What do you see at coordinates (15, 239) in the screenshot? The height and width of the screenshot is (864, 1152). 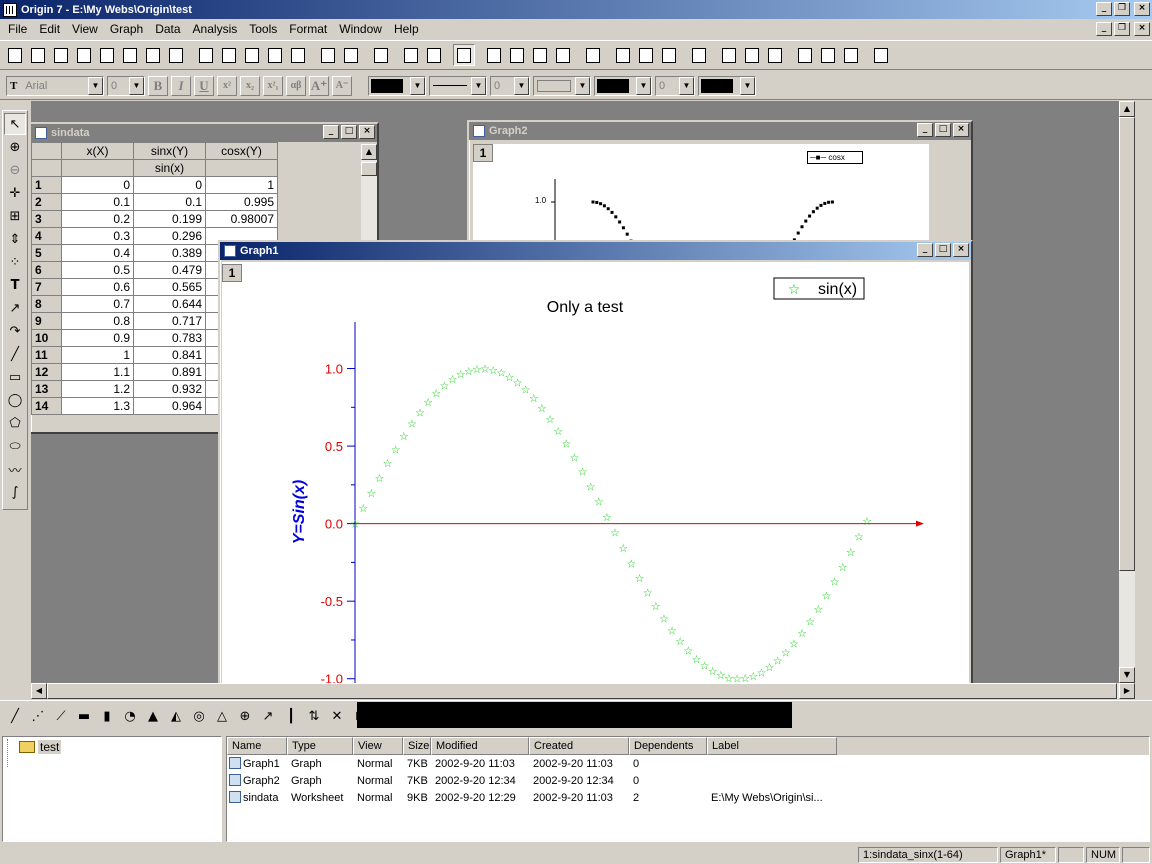 I see `data-selector-tool-icon: ⇕` at bounding box center [15, 239].